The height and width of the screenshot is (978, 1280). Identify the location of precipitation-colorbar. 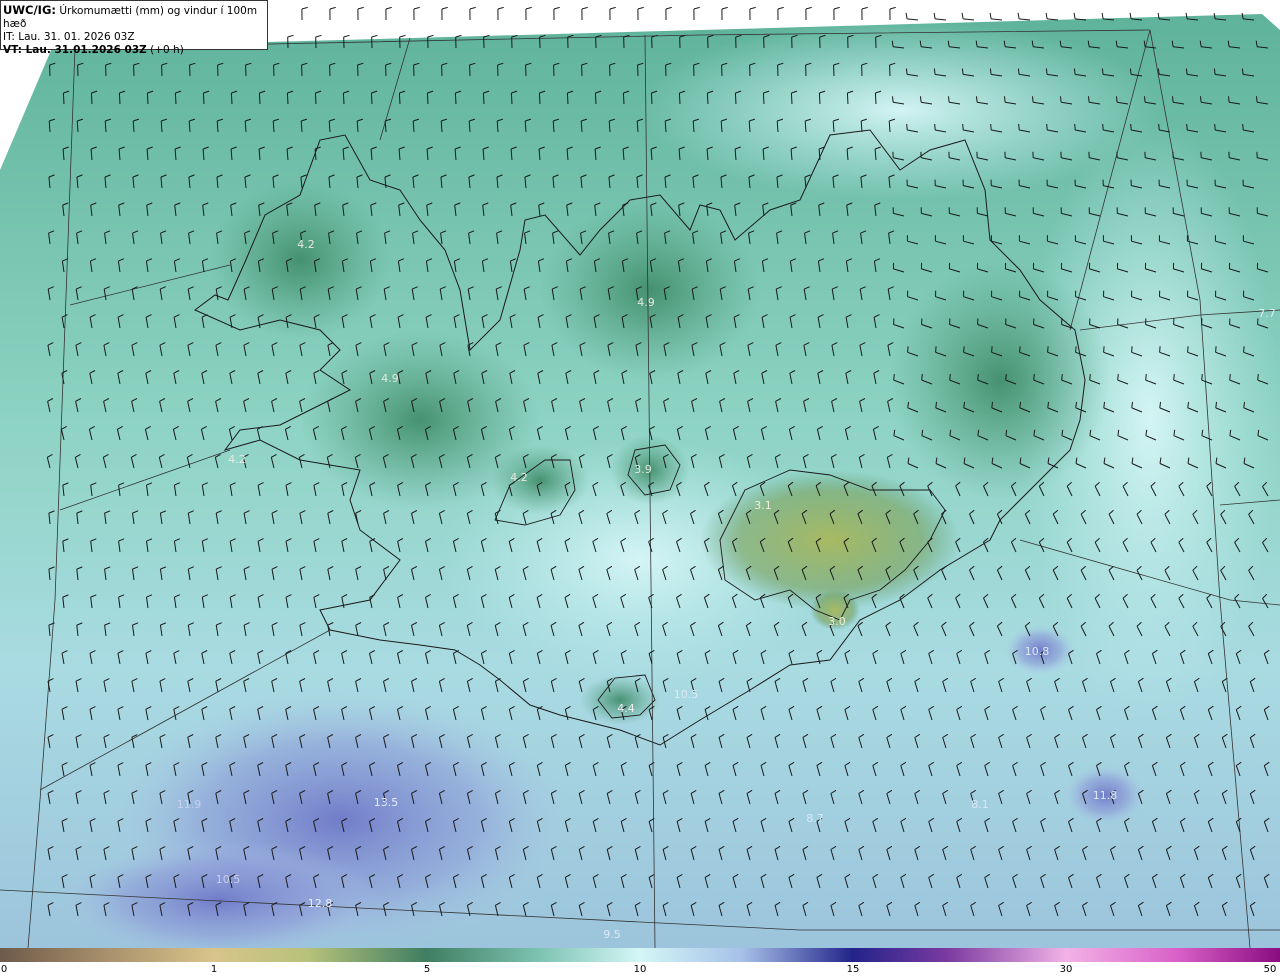
(640, 955).